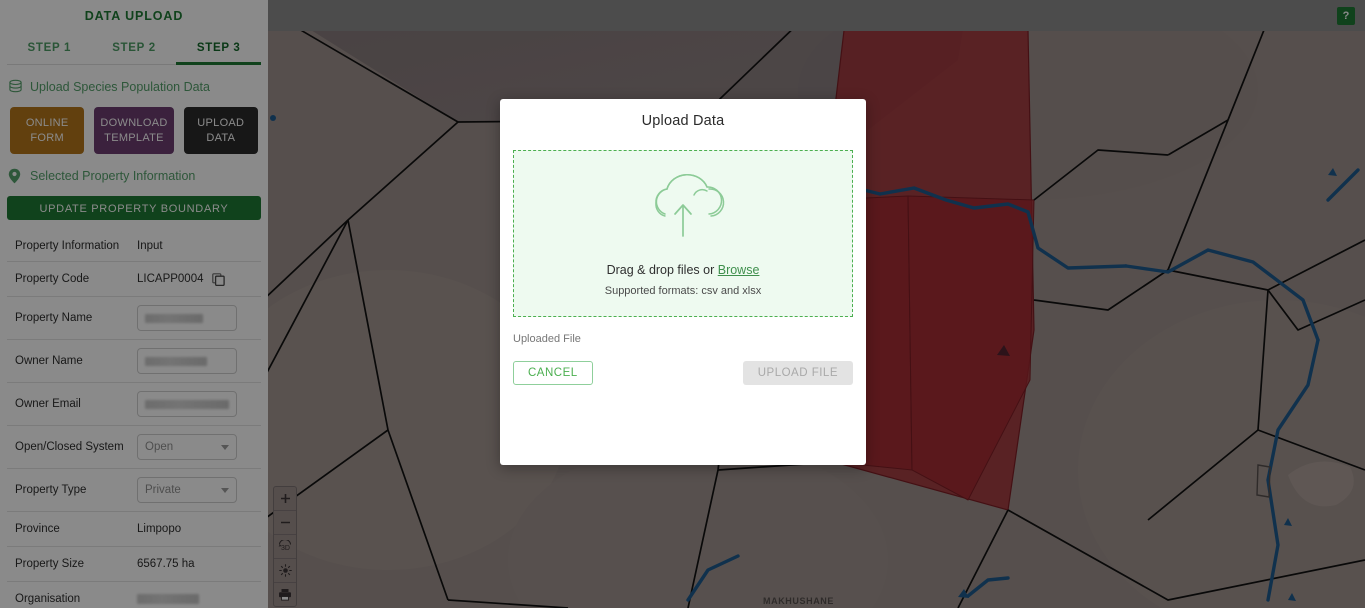 The width and height of the screenshot is (1365, 608). I want to click on dialog-title: Upload Data, so click(683, 121).